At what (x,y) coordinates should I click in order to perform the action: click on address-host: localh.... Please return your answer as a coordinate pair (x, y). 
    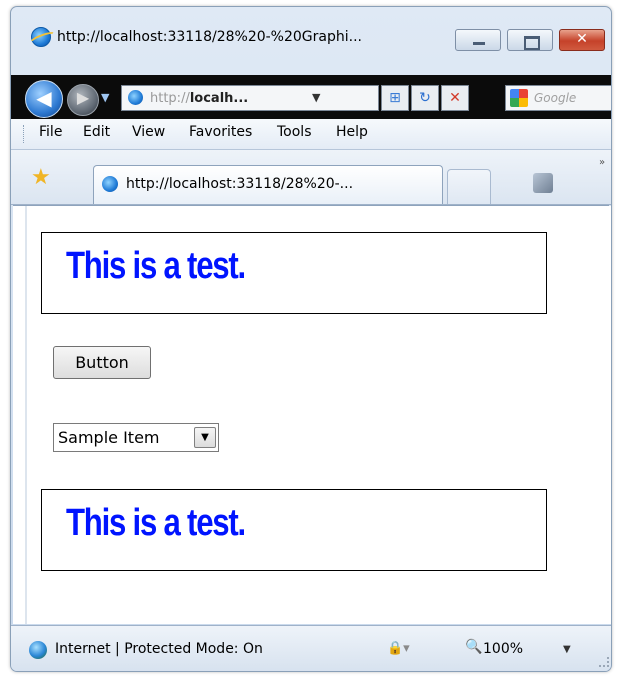
    Looking at the image, I should click on (219, 98).